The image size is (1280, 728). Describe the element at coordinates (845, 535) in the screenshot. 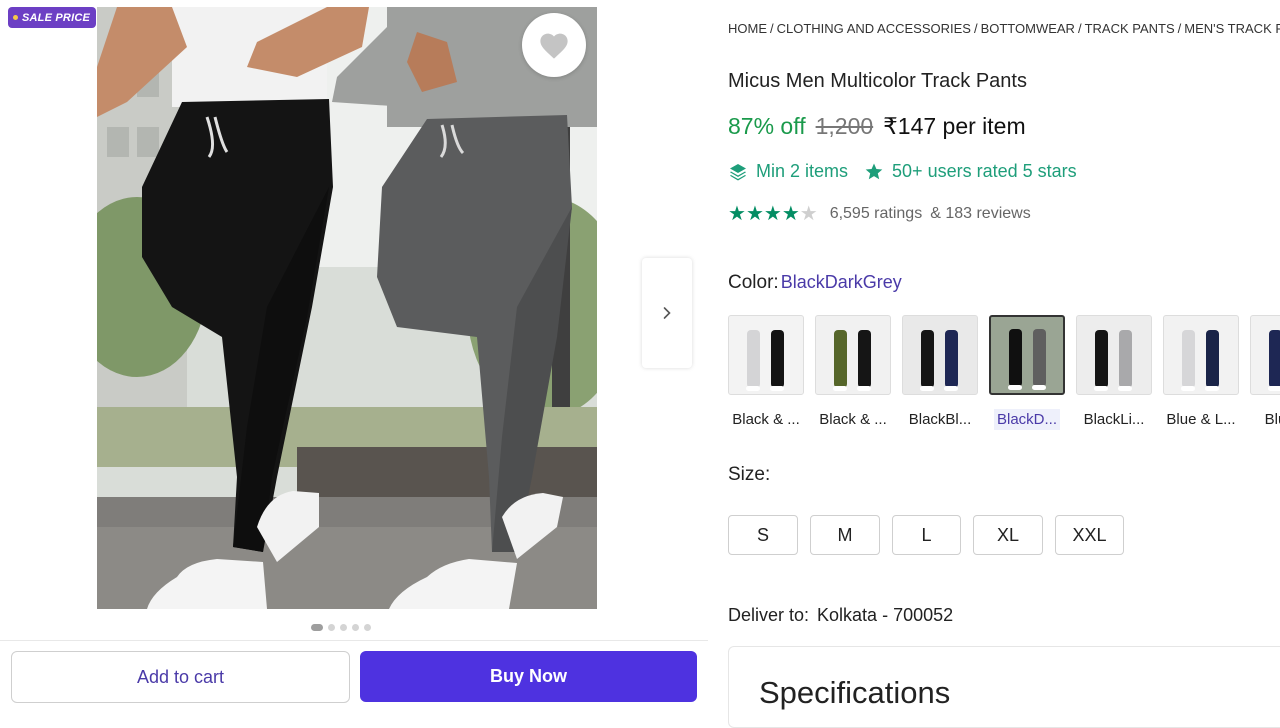

I see `size-option: M` at that location.